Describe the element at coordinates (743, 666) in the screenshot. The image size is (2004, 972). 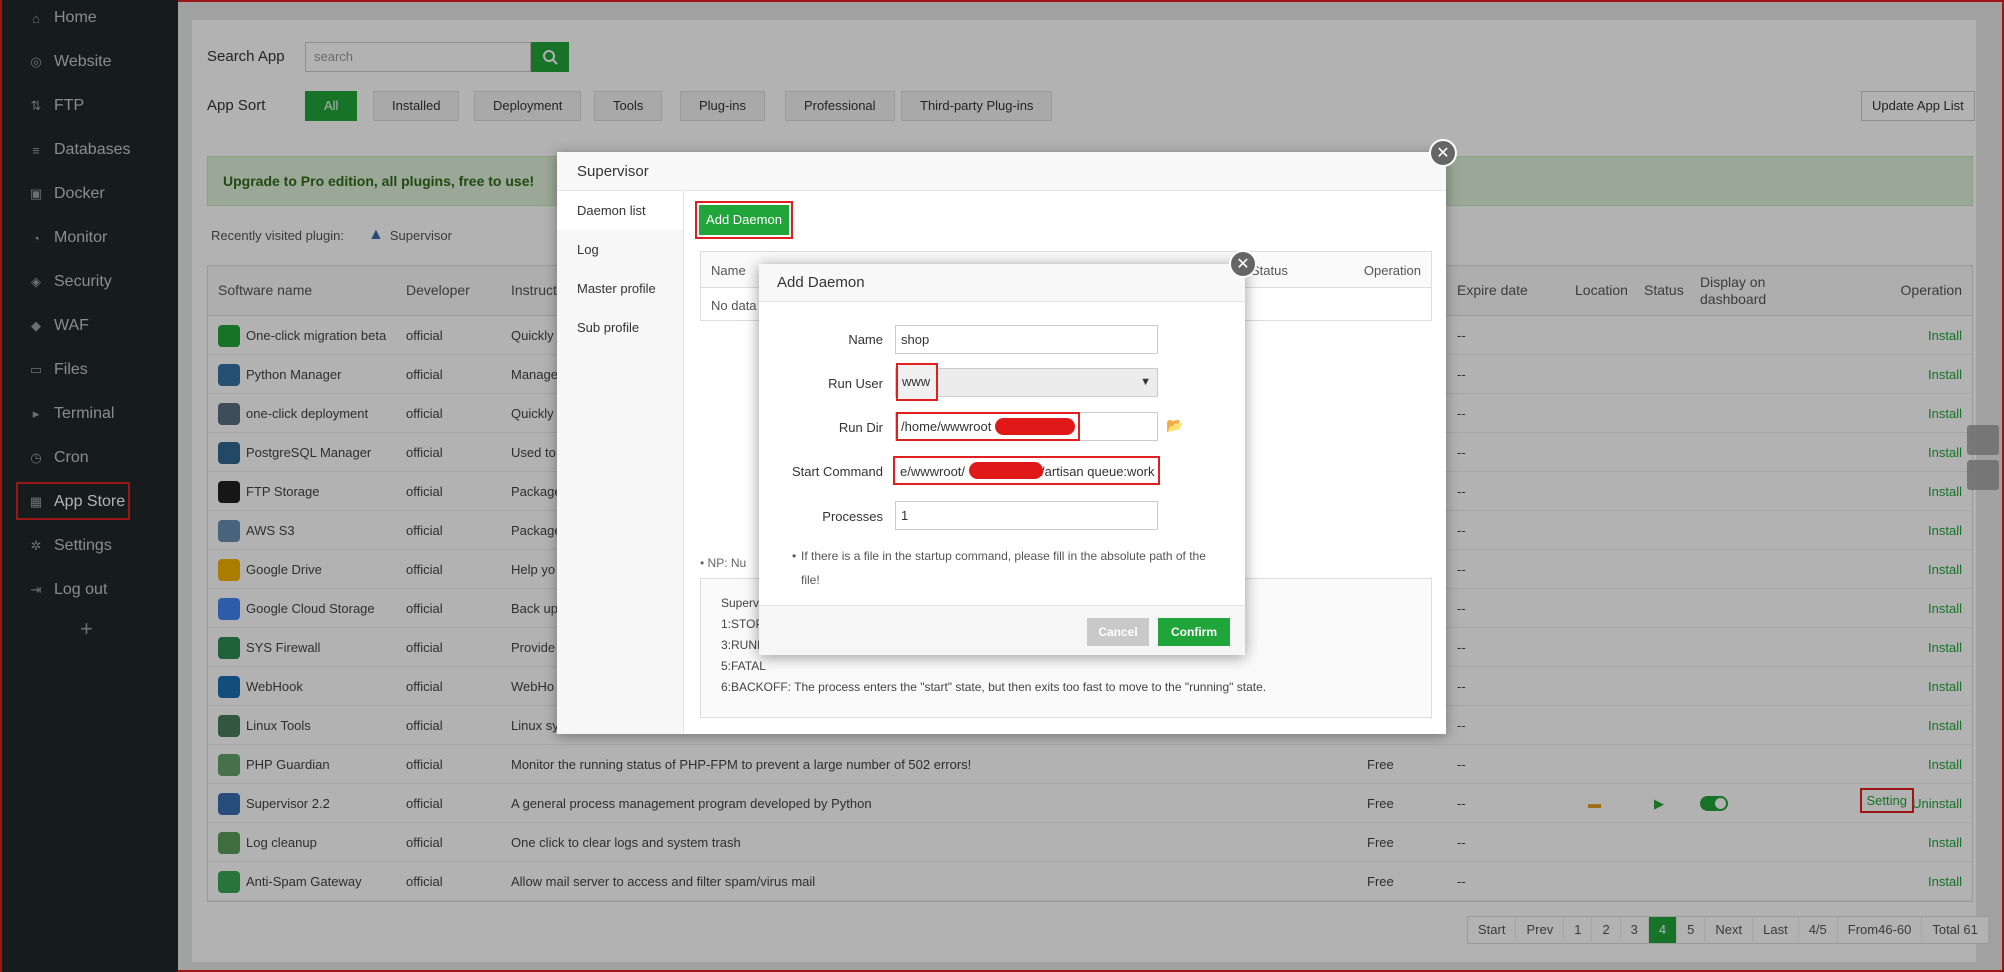
I see `info-line: 5:FATAL` at that location.